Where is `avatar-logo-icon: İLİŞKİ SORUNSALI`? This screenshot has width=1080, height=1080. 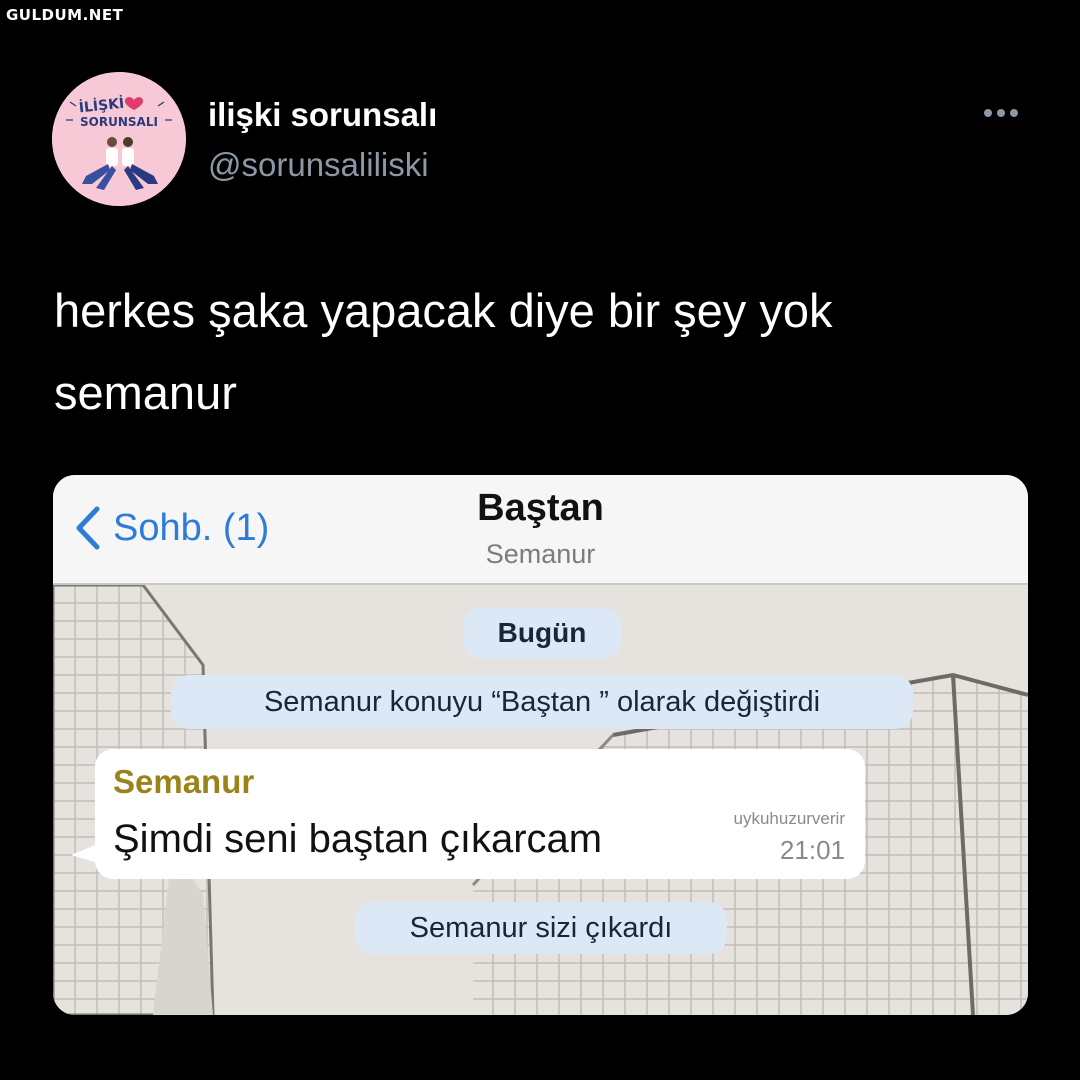
avatar-logo-icon: İLİŞKİ SORUNSALI is located at coordinates (119, 139).